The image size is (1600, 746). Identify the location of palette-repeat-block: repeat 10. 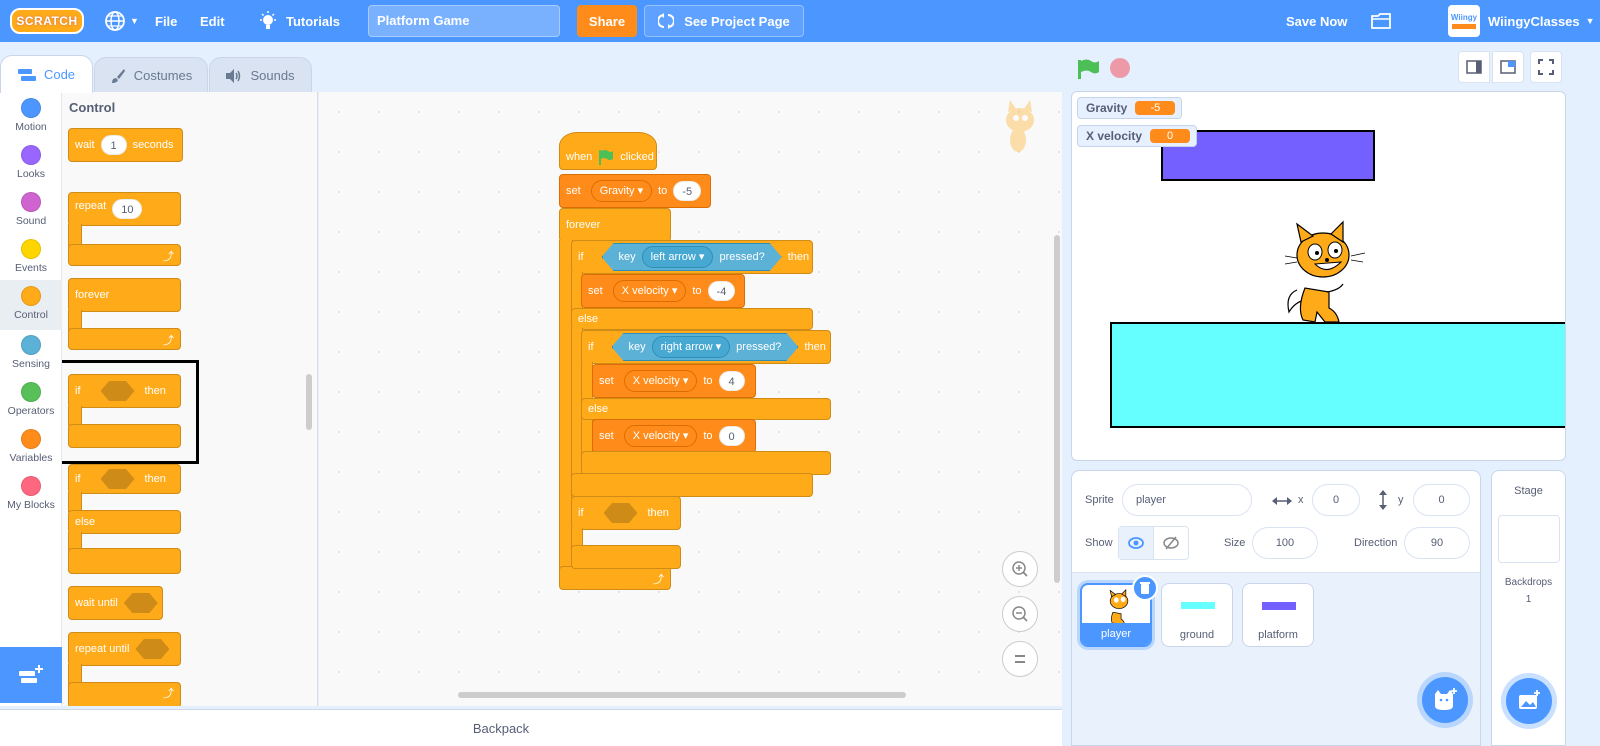
(124, 209).